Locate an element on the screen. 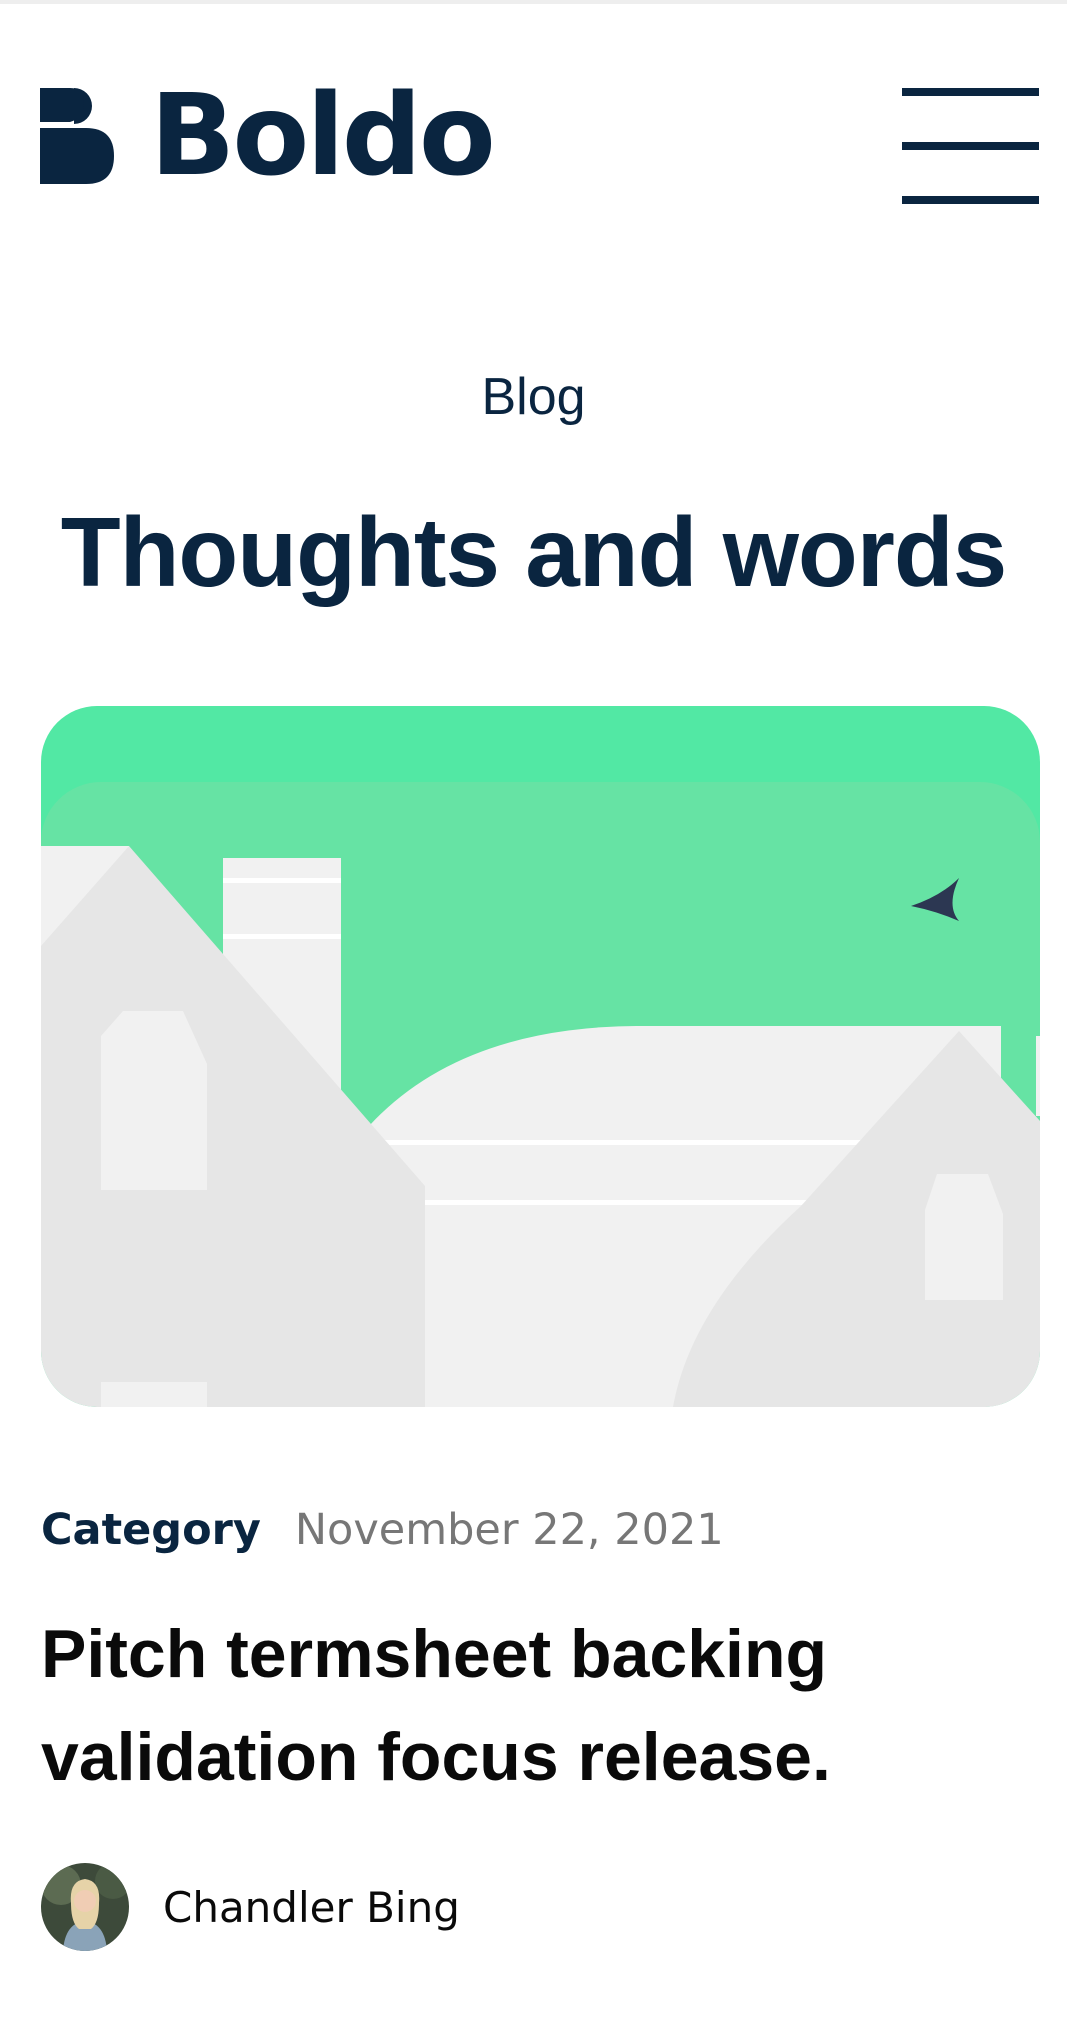 The width and height of the screenshot is (1067, 2030). post-date: November 22, 2021 is located at coordinates (509, 1530).